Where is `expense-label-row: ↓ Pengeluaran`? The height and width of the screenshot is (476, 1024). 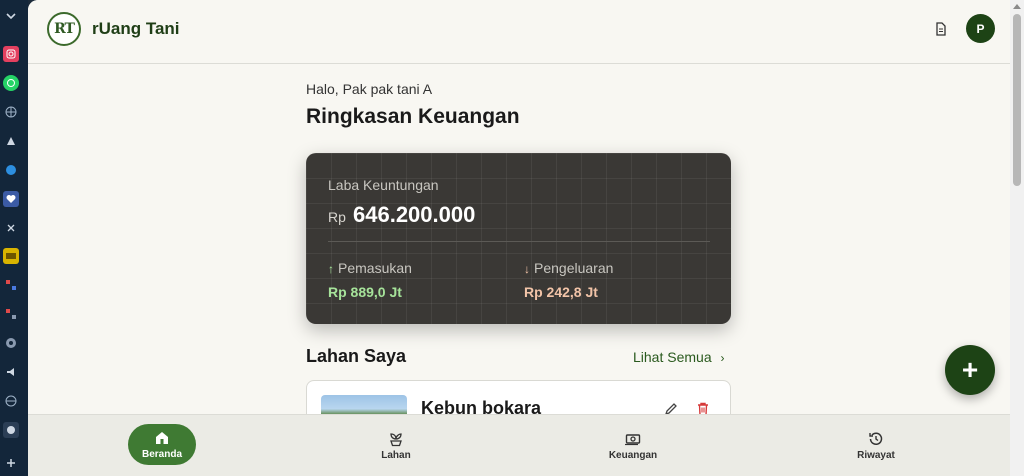 expense-label-row: ↓ Pengeluaran is located at coordinates (568, 268).